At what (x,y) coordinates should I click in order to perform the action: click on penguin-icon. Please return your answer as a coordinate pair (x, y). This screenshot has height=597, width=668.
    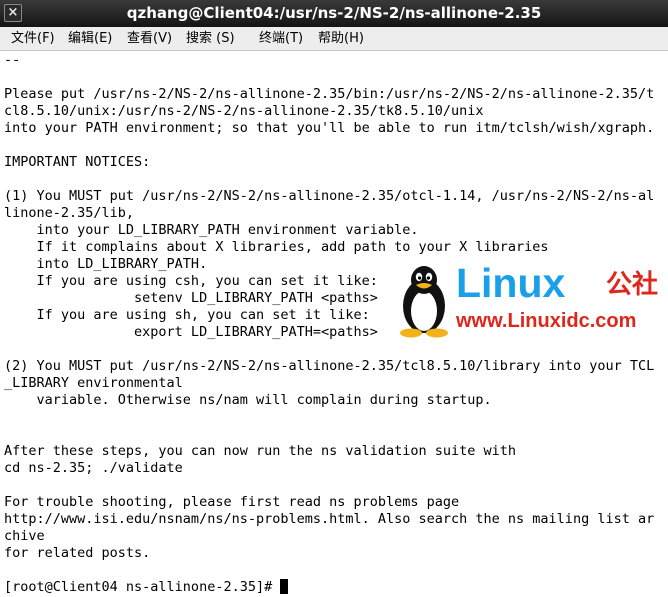
    Looking at the image, I should click on (424, 302).